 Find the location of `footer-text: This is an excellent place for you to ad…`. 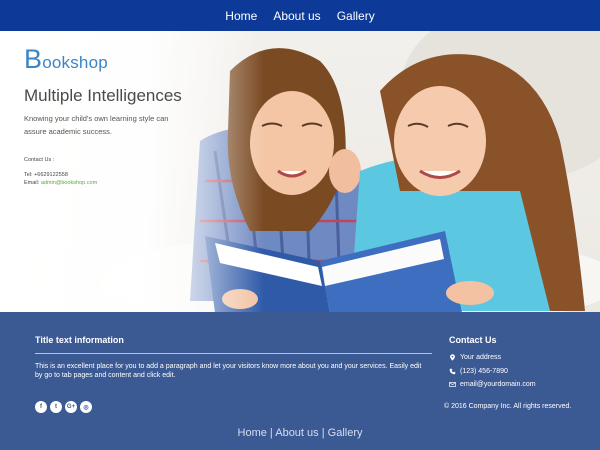

footer-text: This is an excellent place for you to ad… is located at coordinates (228, 371).